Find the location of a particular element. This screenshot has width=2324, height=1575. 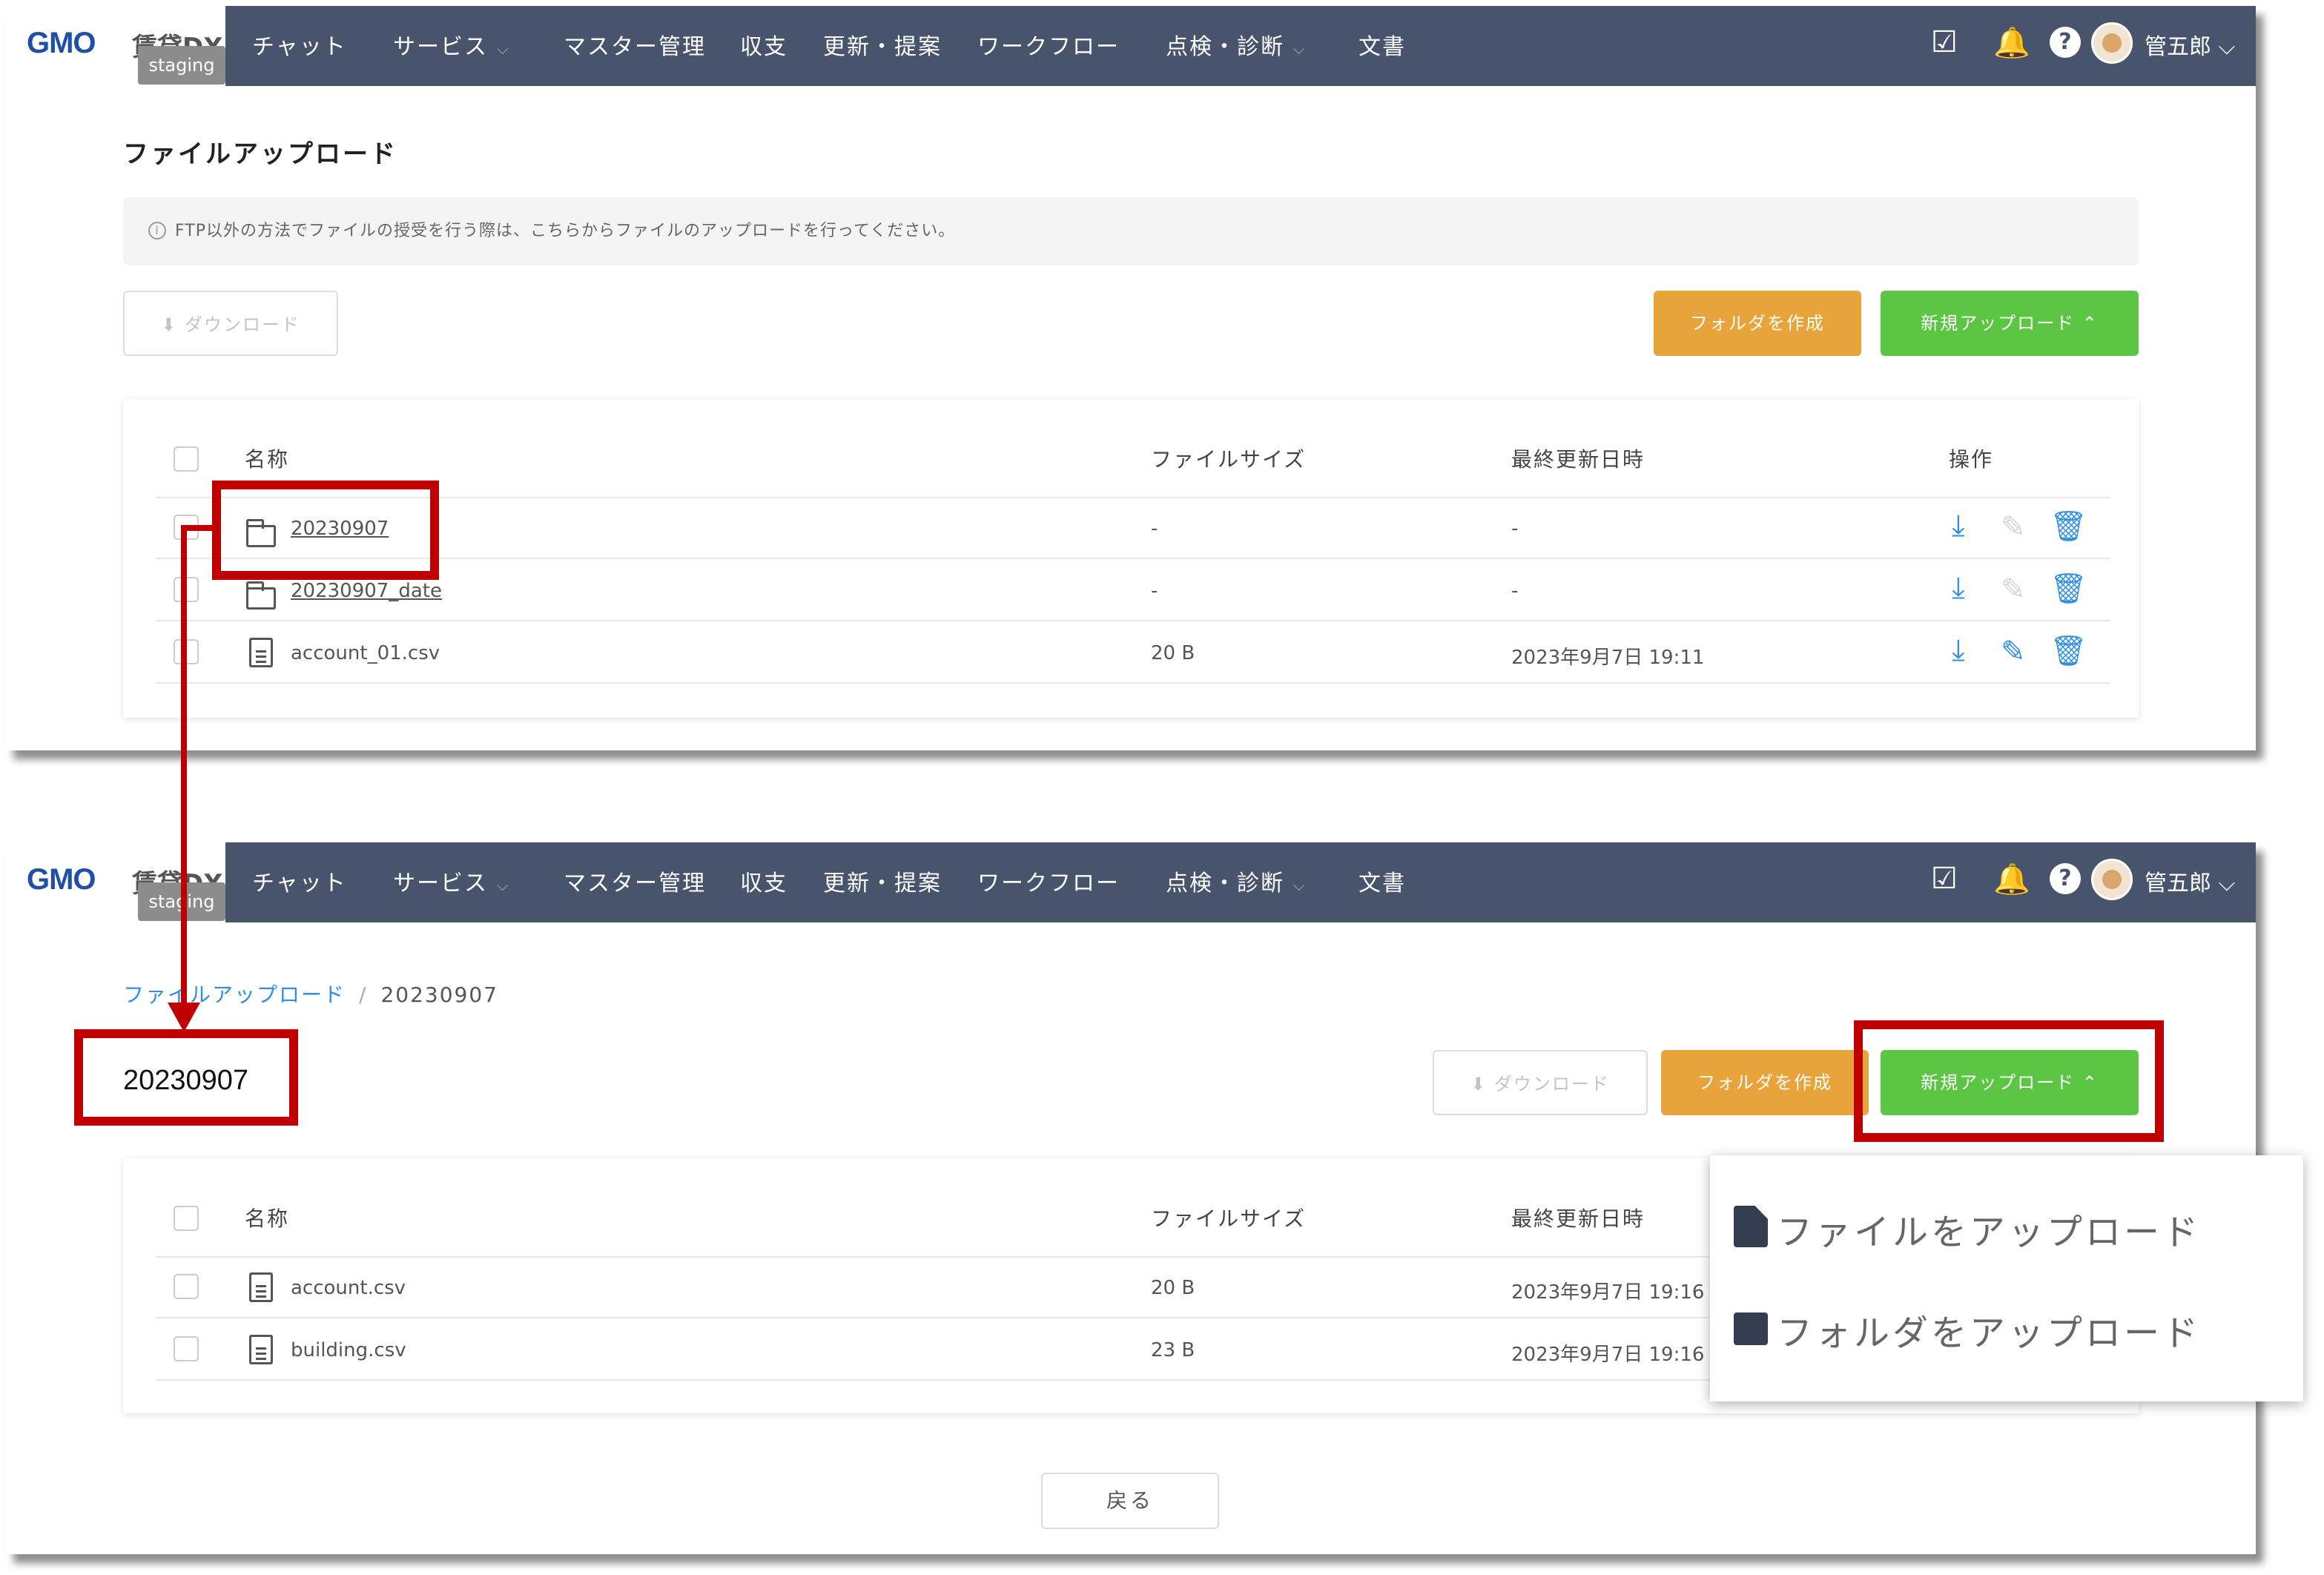

back-button: 戻る is located at coordinates (1130, 1501).